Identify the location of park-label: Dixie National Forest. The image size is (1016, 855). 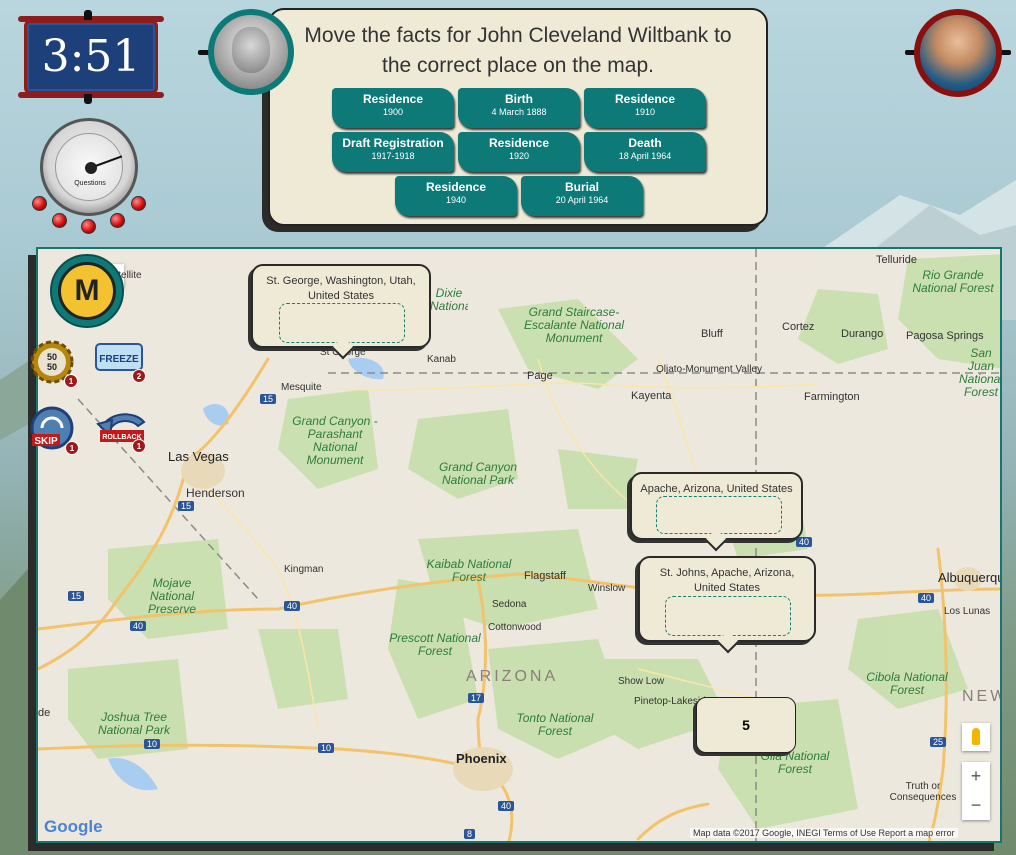
(449, 300).